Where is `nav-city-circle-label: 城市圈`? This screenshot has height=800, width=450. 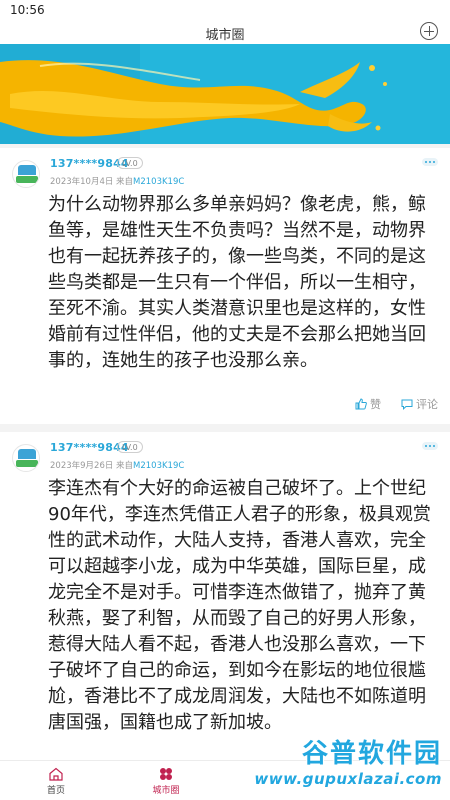 nav-city-circle-label: 城市圈 is located at coordinates (166, 791).